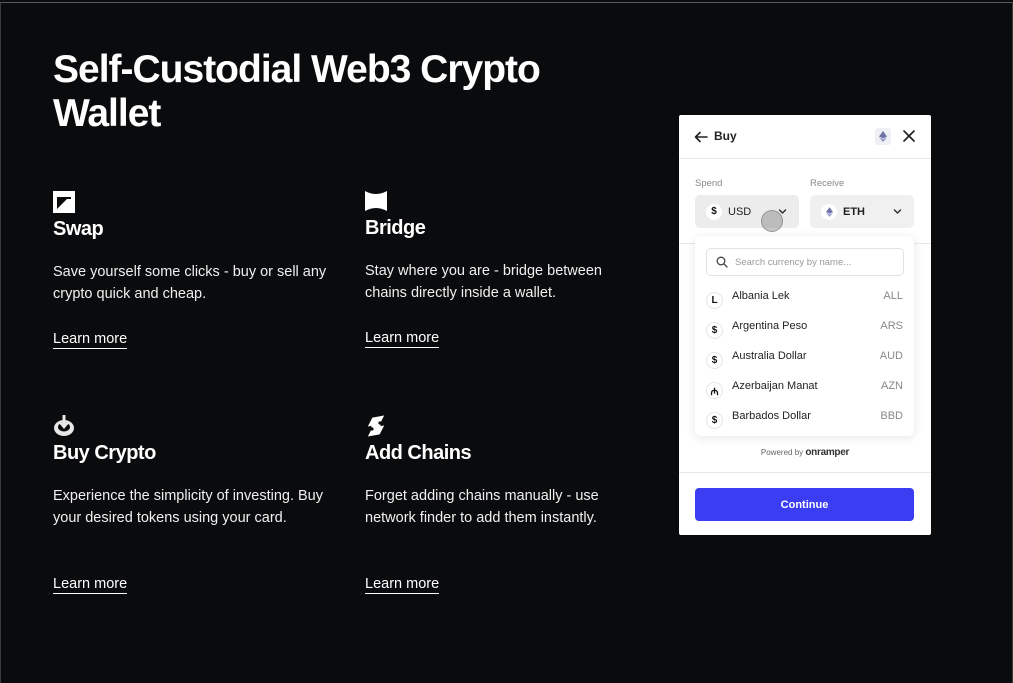  I want to click on currency-name: Australia Dollar, so click(769, 356).